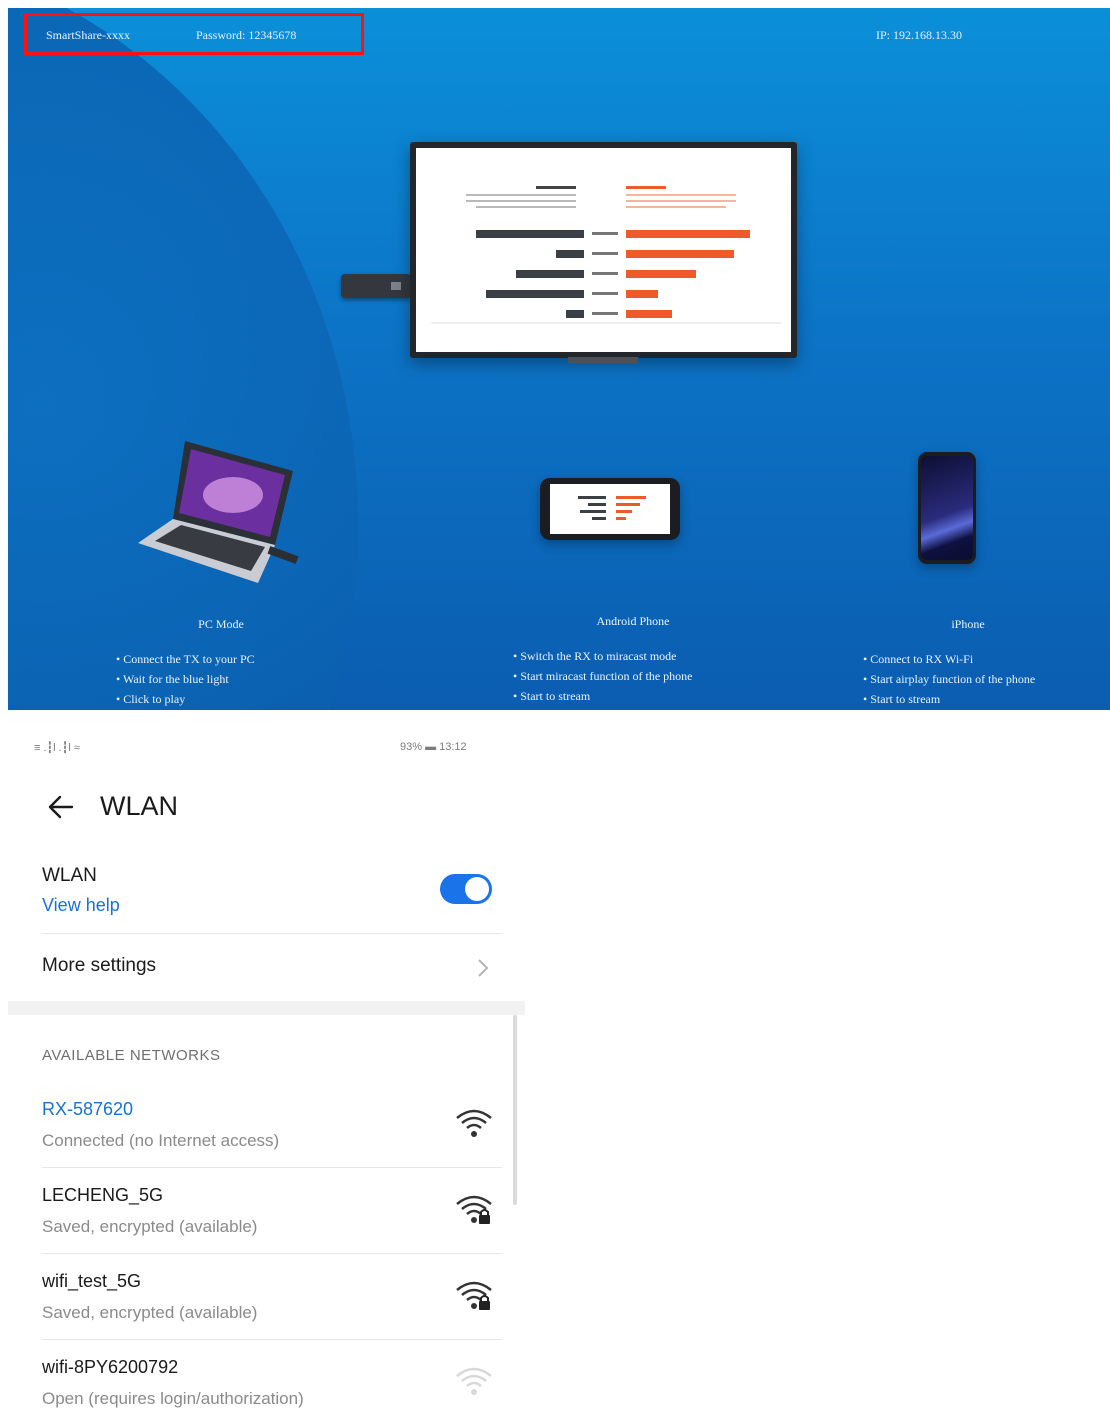 This screenshot has width=1110, height=1423. What do you see at coordinates (968, 624) in the screenshot?
I see `mode-title: iPhone` at bounding box center [968, 624].